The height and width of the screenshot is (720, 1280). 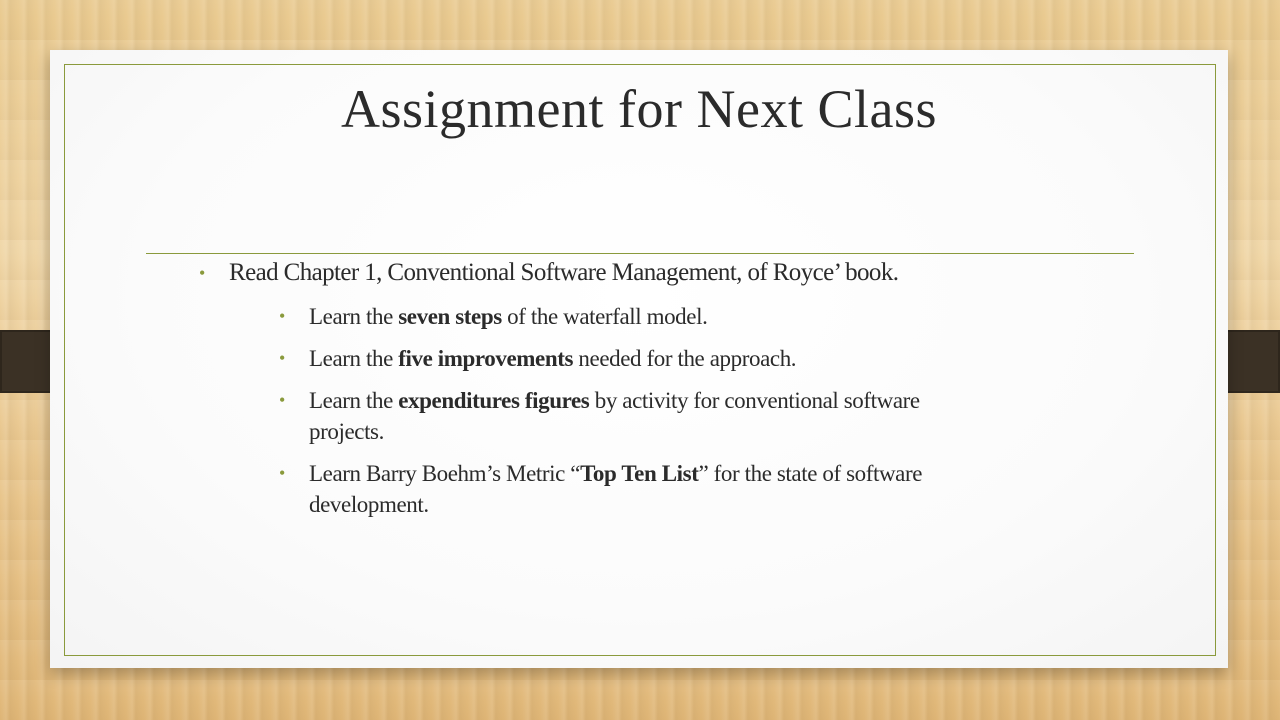 What do you see at coordinates (486, 358) in the screenshot?
I see `sub-bullet-bold: five improvements` at bounding box center [486, 358].